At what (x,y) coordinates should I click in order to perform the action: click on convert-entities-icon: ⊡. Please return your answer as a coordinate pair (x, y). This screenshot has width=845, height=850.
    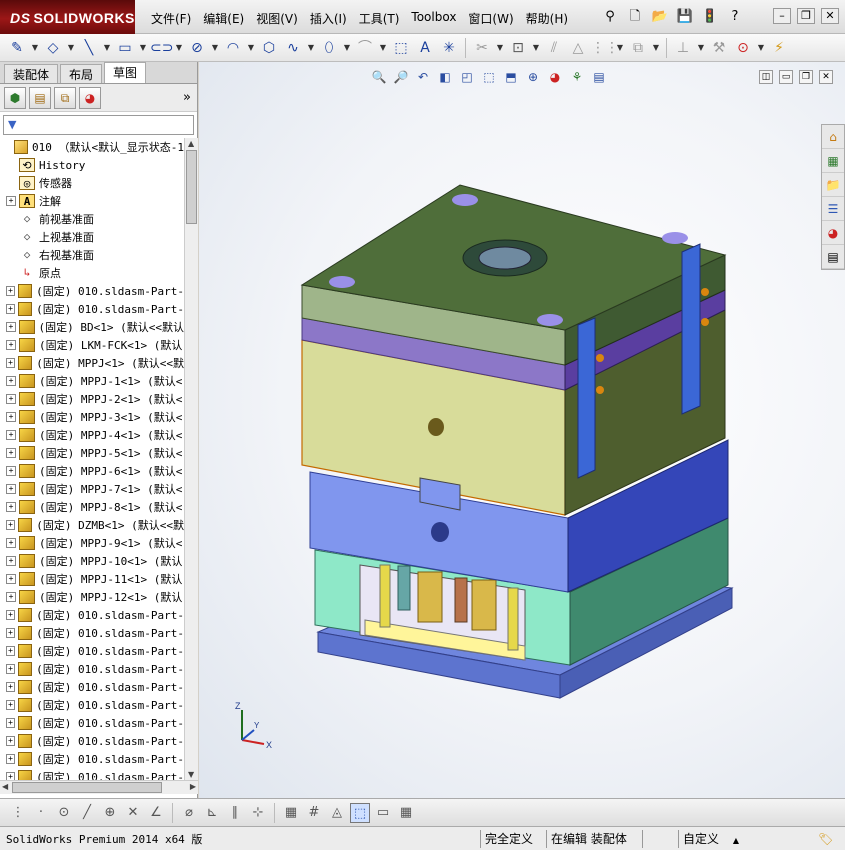
    Looking at the image, I should click on (518, 48).